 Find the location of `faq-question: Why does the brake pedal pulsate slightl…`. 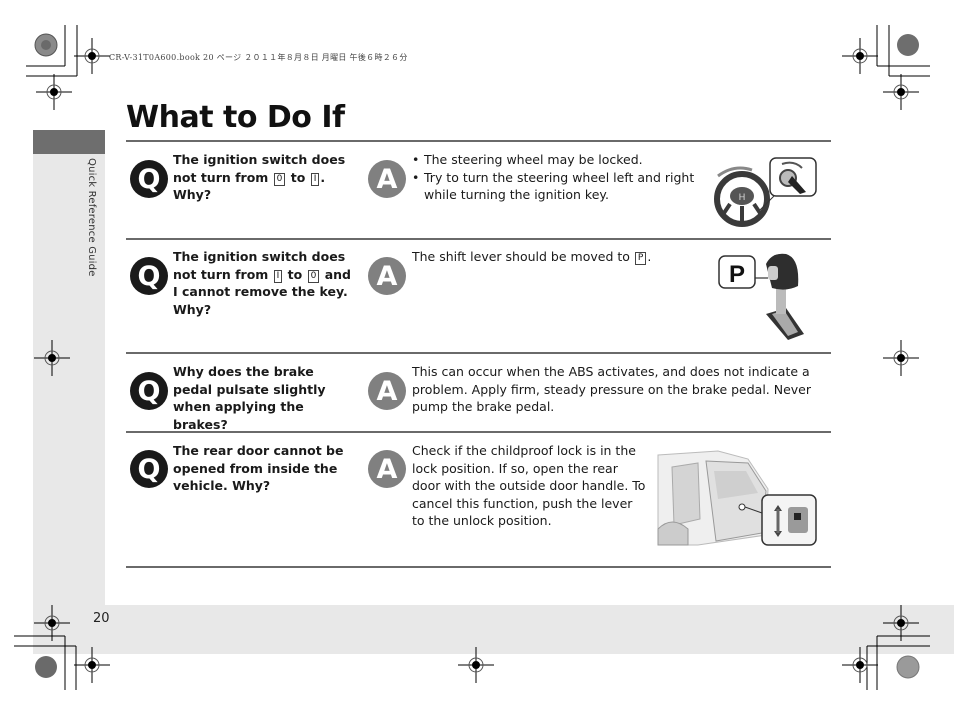

faq-question: Why does the brake pedal pulsate slightl… is located at coordinates (249, 398).